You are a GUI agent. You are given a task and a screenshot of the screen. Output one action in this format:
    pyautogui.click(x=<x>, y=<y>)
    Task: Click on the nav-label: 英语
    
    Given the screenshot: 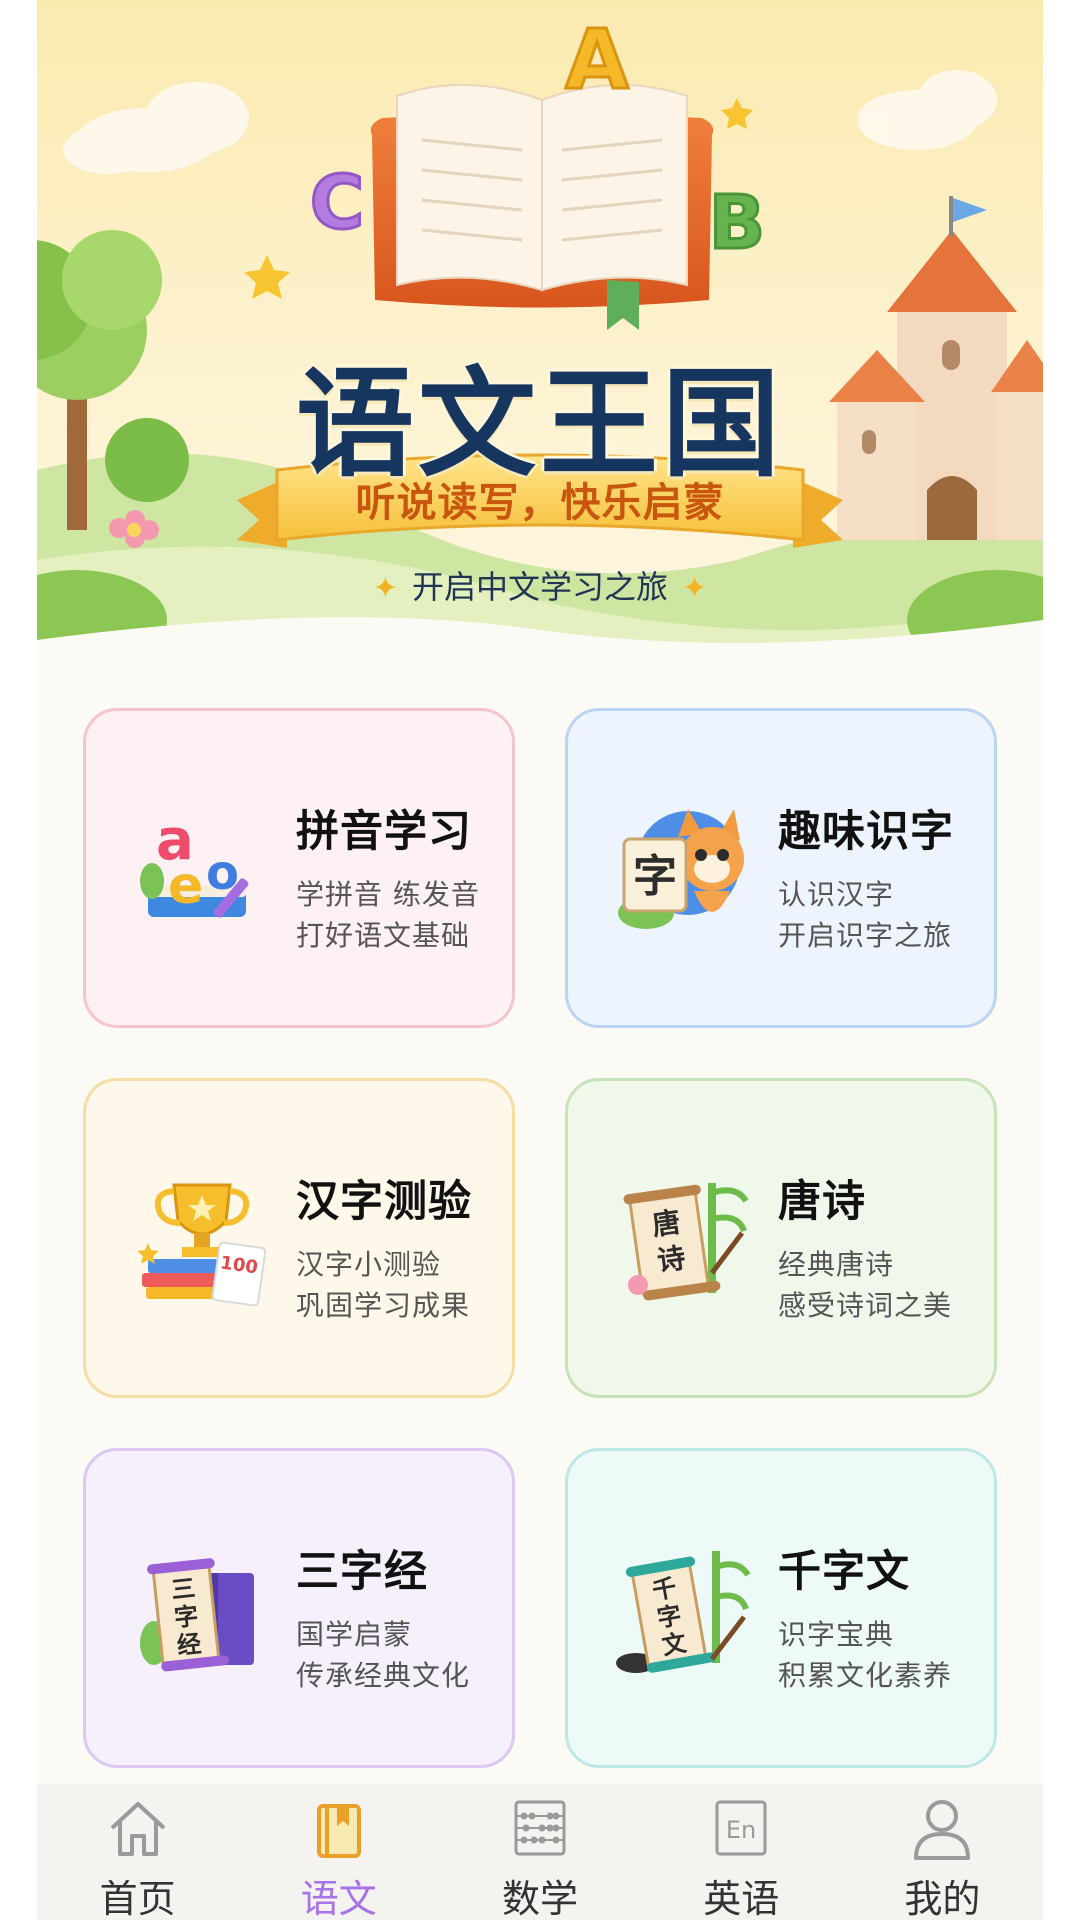 What is the action you would take?
    pyautogui.click(x=741, y=1898)
    